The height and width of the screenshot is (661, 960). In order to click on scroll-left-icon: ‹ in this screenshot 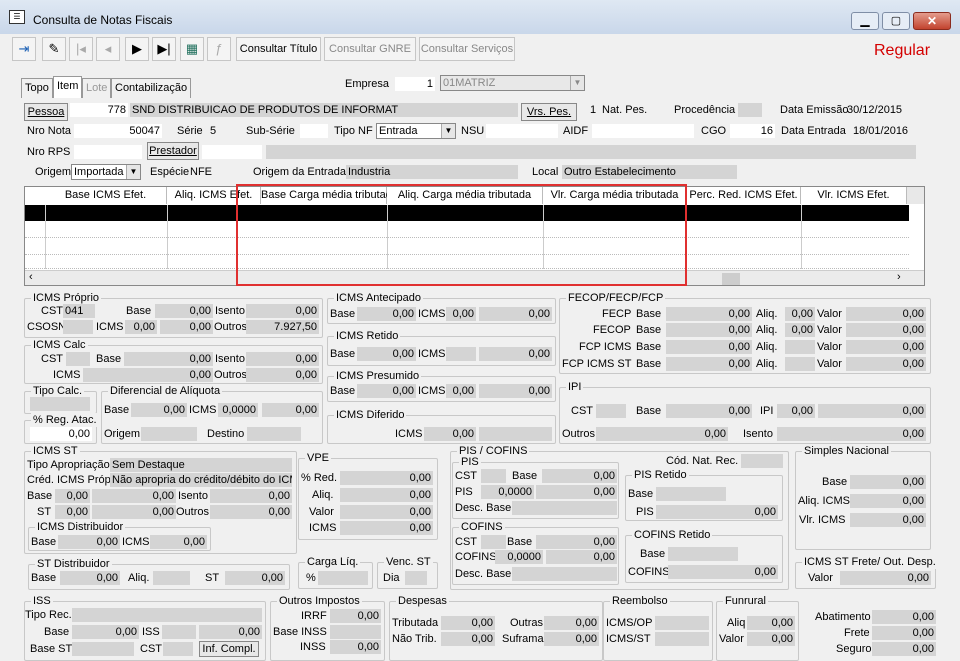, I will do `click(31, 277)`.